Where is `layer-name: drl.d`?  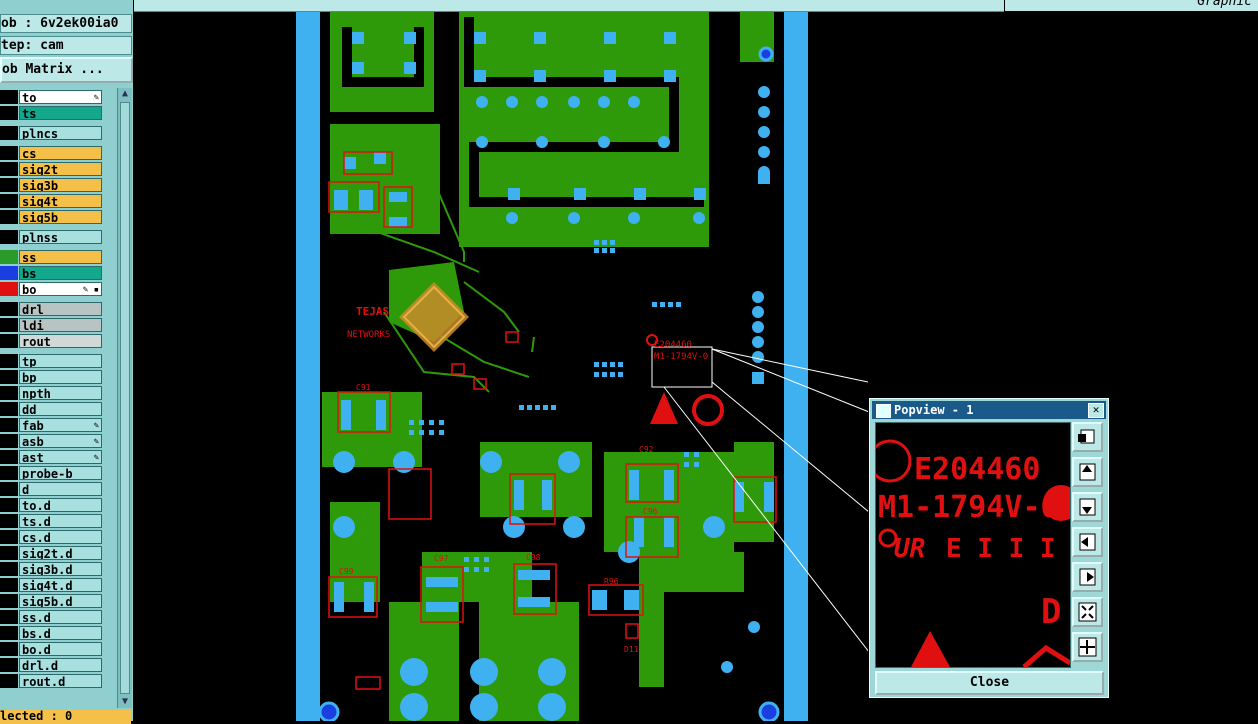 layer-name: drl.d is located at coordinates (60, 665).